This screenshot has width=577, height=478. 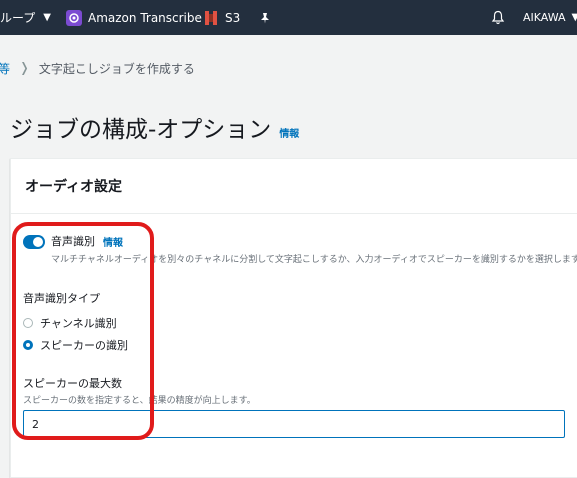 I want to click on max-speakers-value: 2, so click(x=35, y=424).